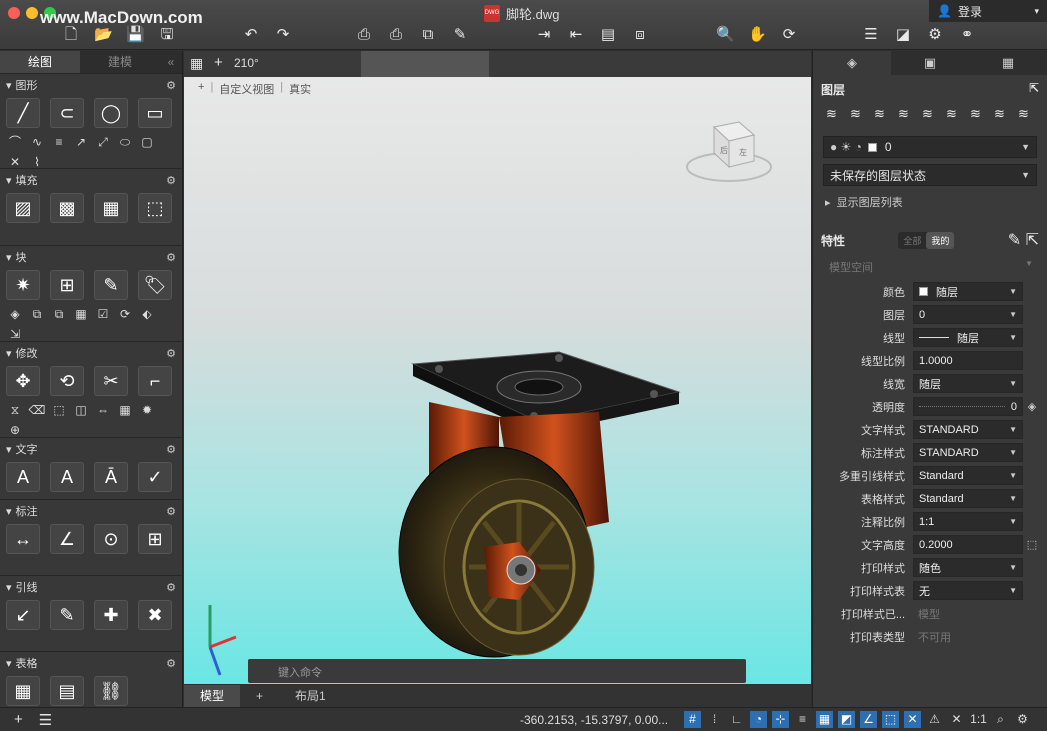  What do you see at coordinates (930, 63) in the screenshot?
I see `tab-blocks-icon: ▣` at bounding box center [930, 63].